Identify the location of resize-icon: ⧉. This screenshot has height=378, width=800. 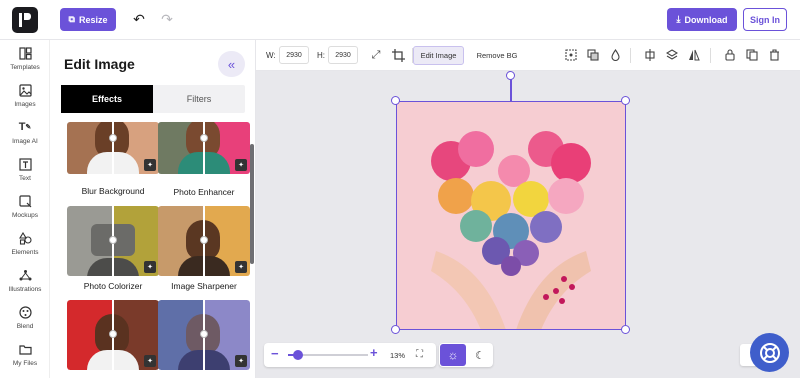
(71, 19).